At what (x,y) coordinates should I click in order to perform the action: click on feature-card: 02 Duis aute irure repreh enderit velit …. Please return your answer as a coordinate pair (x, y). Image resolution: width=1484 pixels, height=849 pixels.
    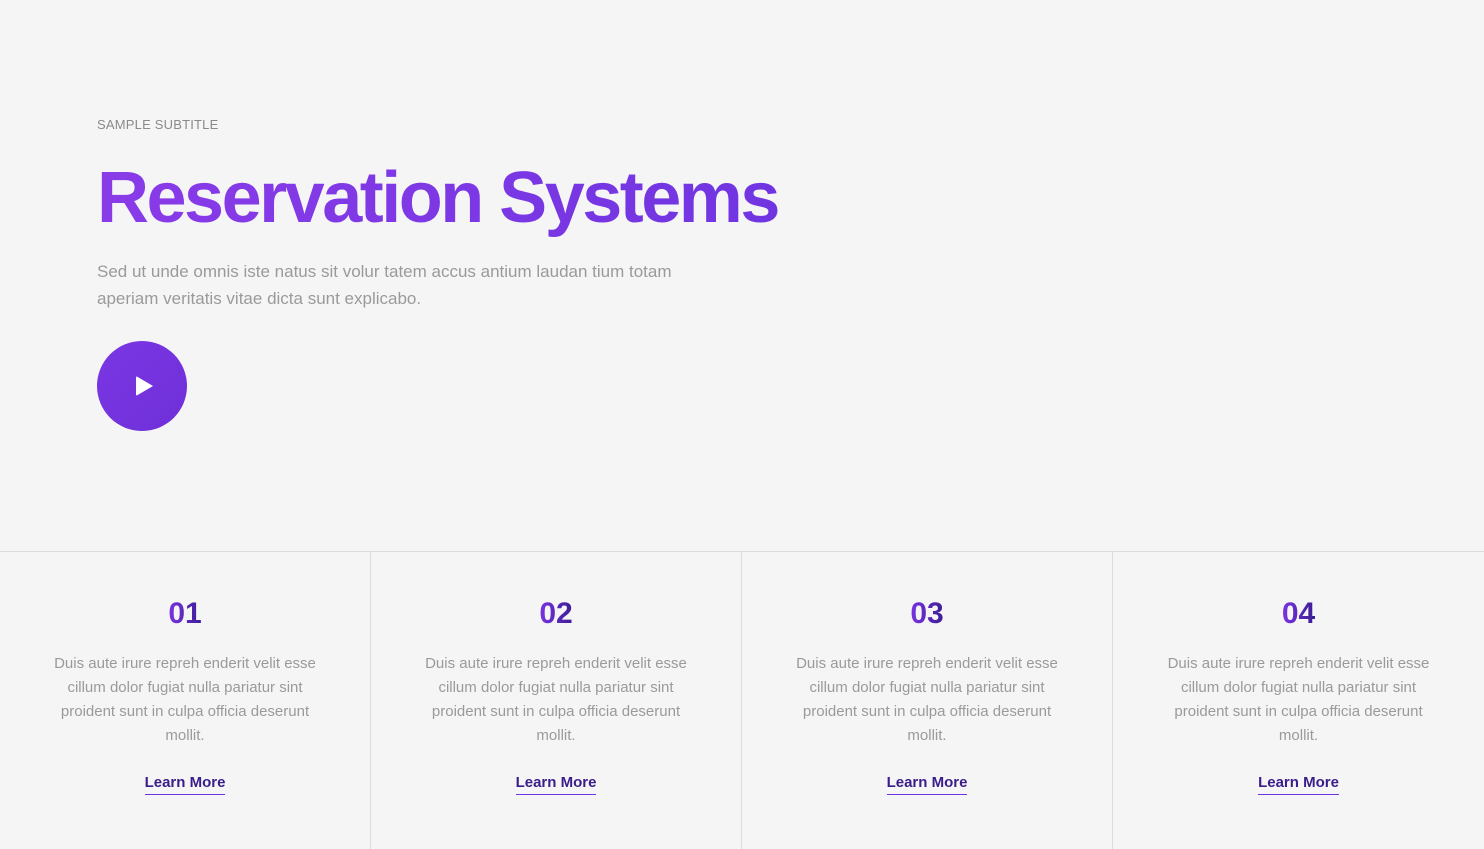
    Looking at the image, I should click on (556, 700).